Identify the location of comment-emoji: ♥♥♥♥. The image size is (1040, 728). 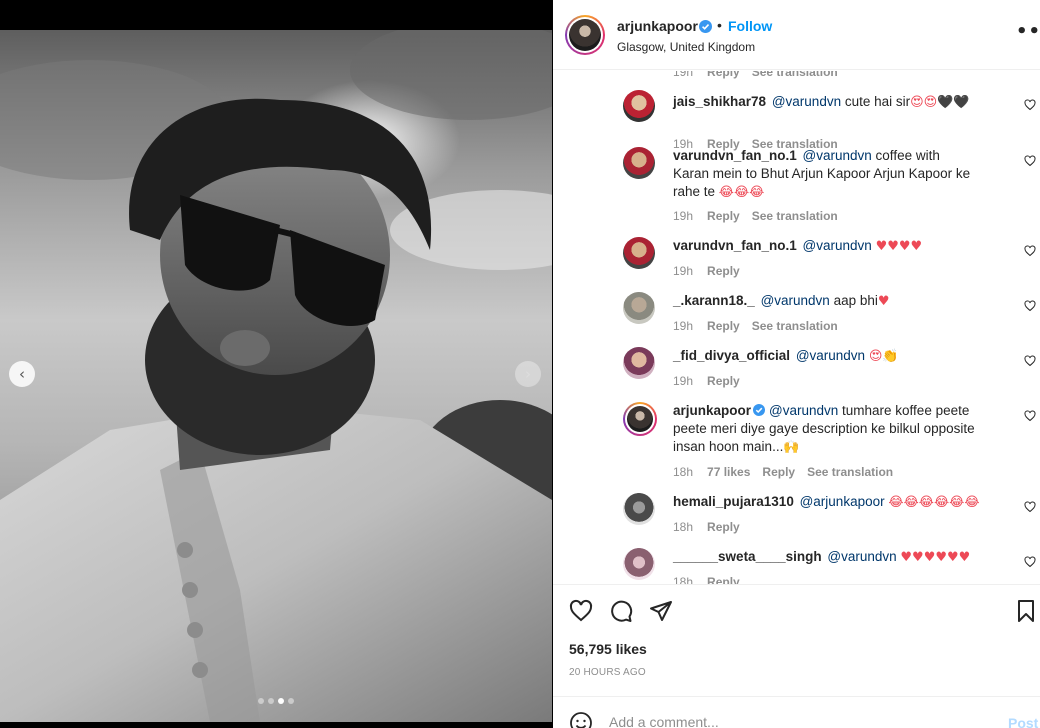
(899, 246).